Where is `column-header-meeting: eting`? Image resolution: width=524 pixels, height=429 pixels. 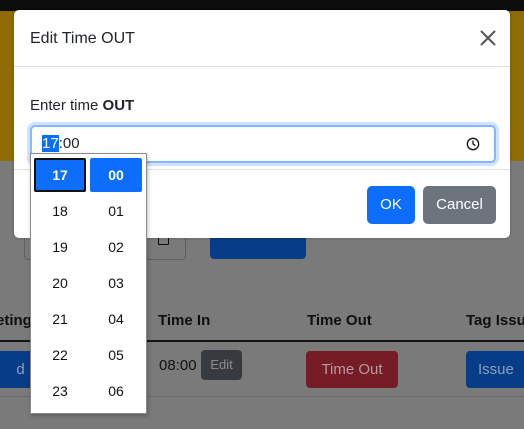
column-header-meeting: eting is located at coordinates (16, 320).